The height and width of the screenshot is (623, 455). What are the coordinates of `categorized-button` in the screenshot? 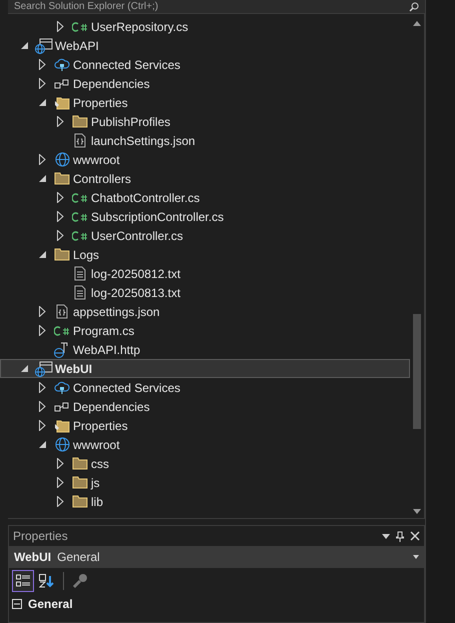 It's located at (23, 581).